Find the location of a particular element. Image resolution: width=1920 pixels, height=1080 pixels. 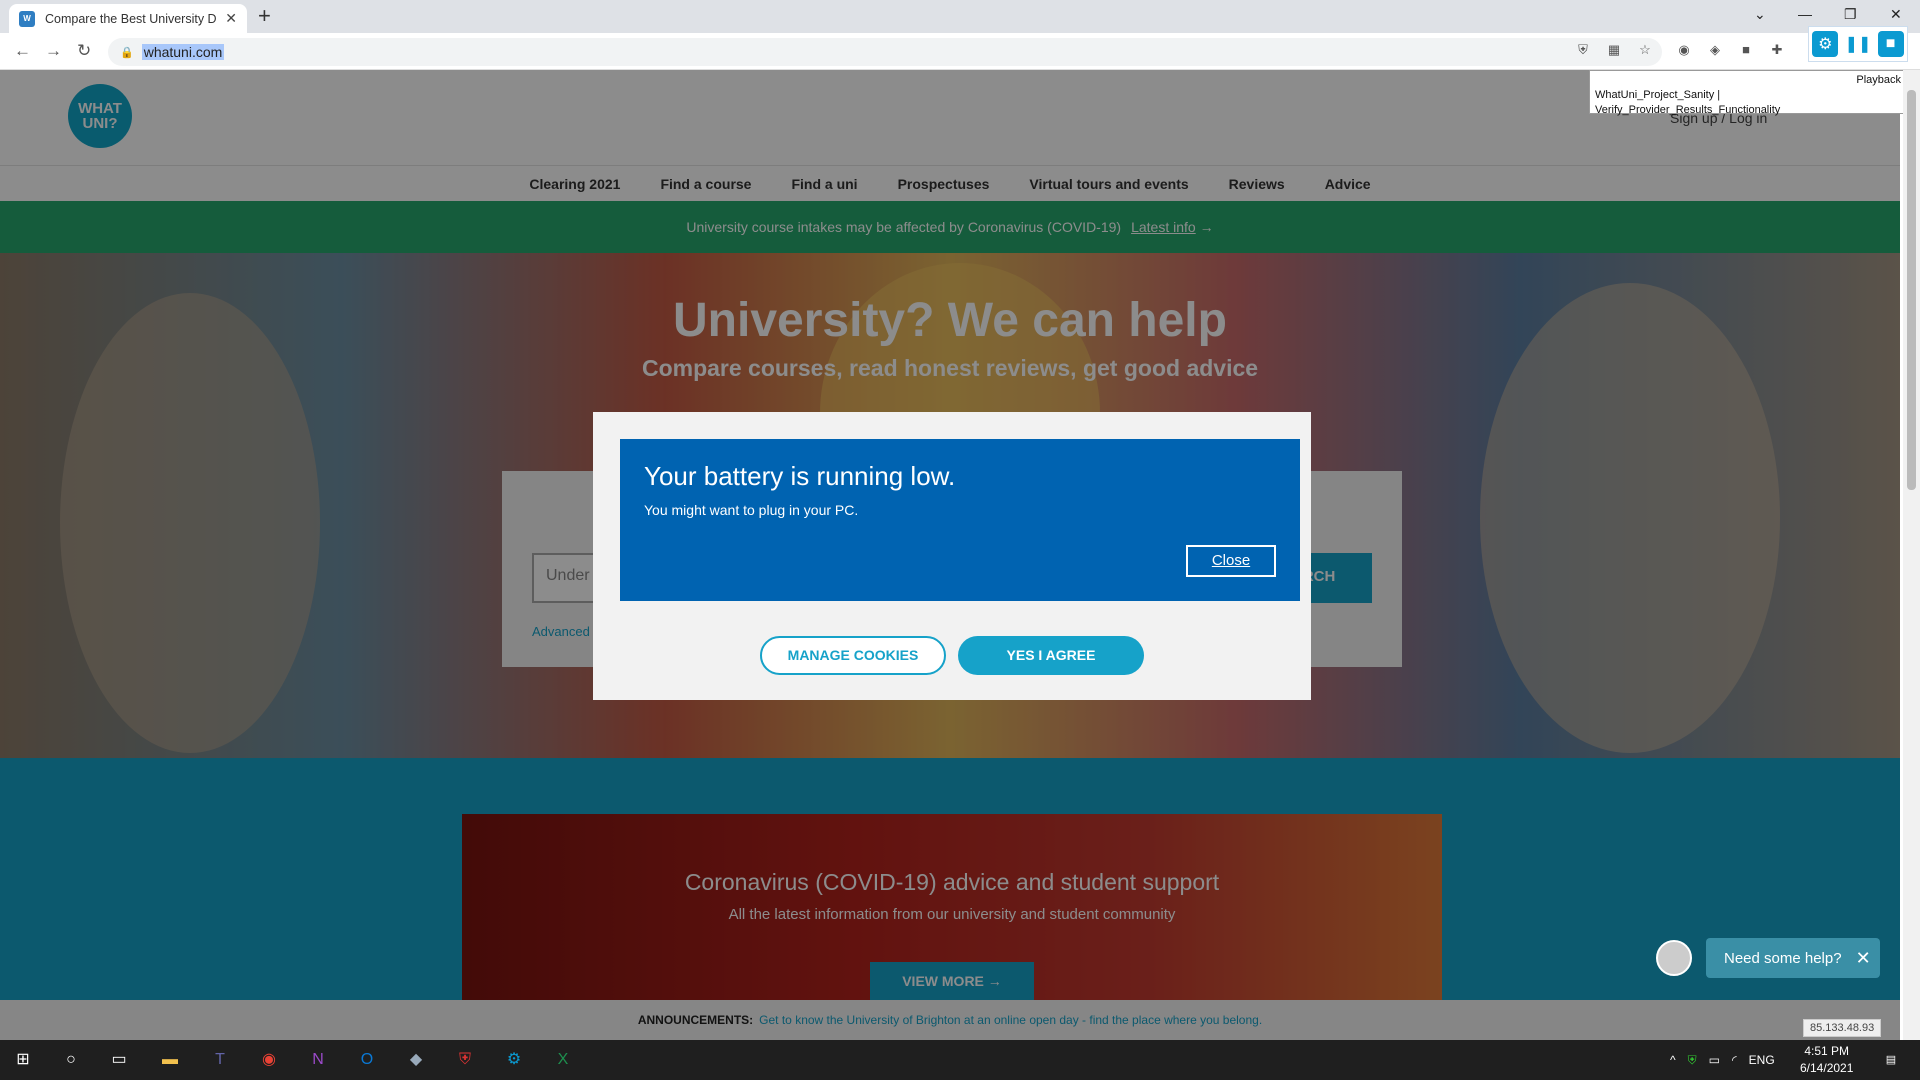

scrollbar-thumb is located at coordinates (1911, 290).